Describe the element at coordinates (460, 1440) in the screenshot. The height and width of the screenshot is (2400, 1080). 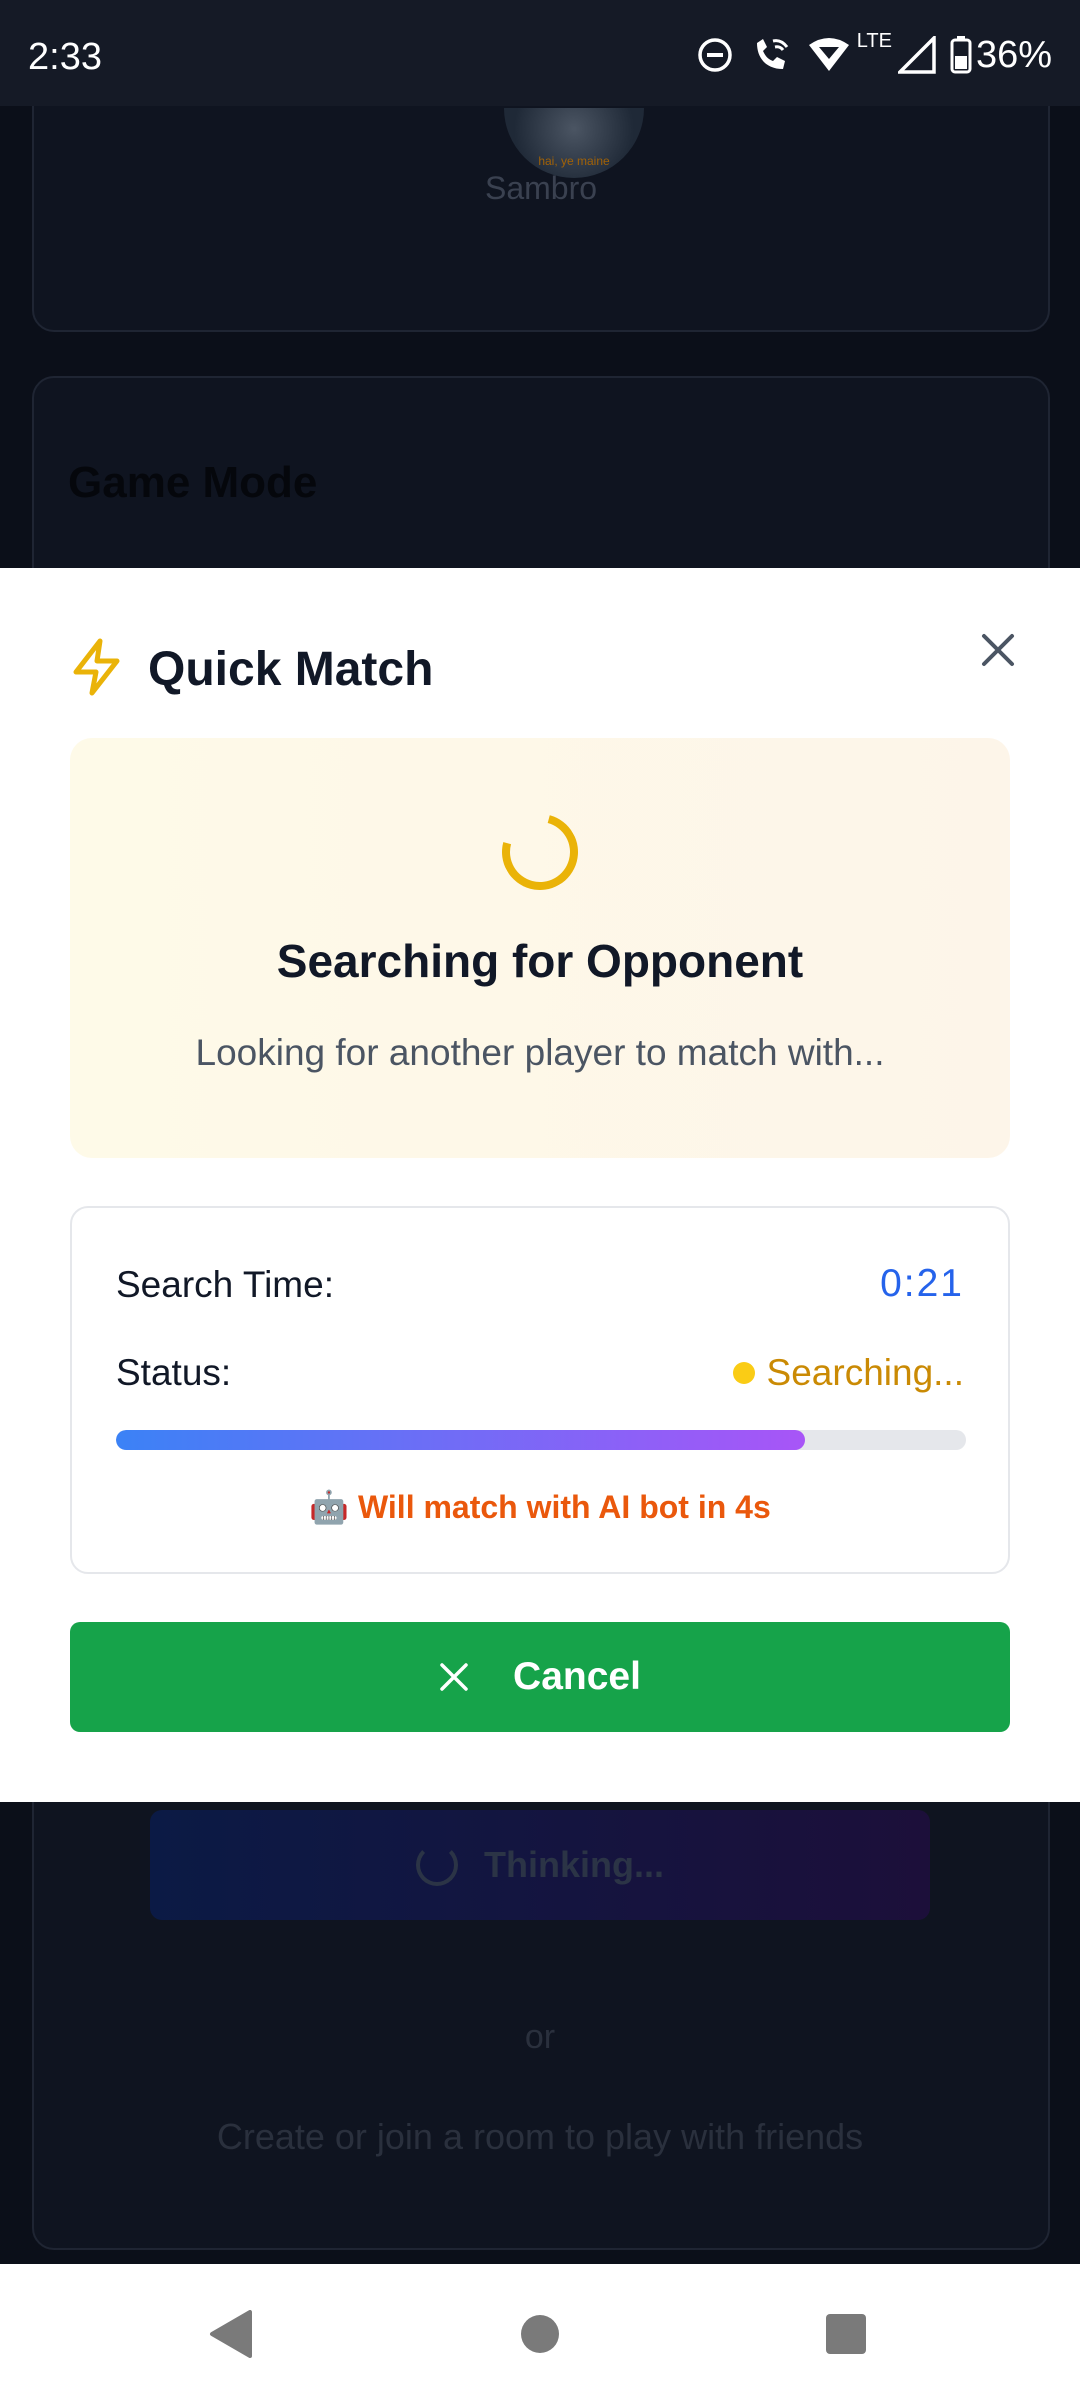
I see `search-progress-fill` at that location.